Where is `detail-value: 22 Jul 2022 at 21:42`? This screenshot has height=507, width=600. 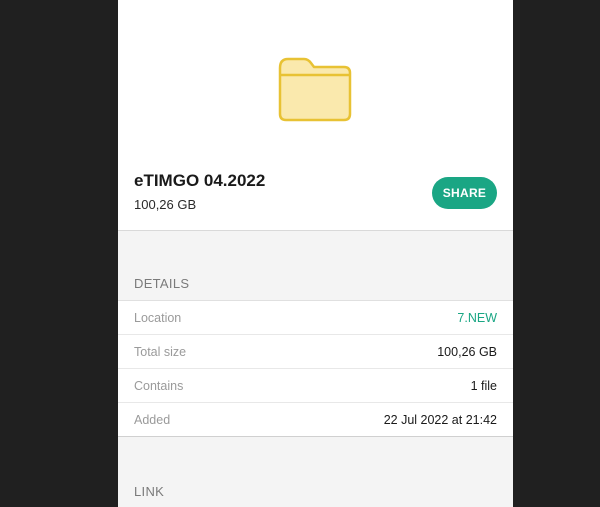
detail-value: 22 Jul 2022 at 21:42 is located at coordinates (440, 419).